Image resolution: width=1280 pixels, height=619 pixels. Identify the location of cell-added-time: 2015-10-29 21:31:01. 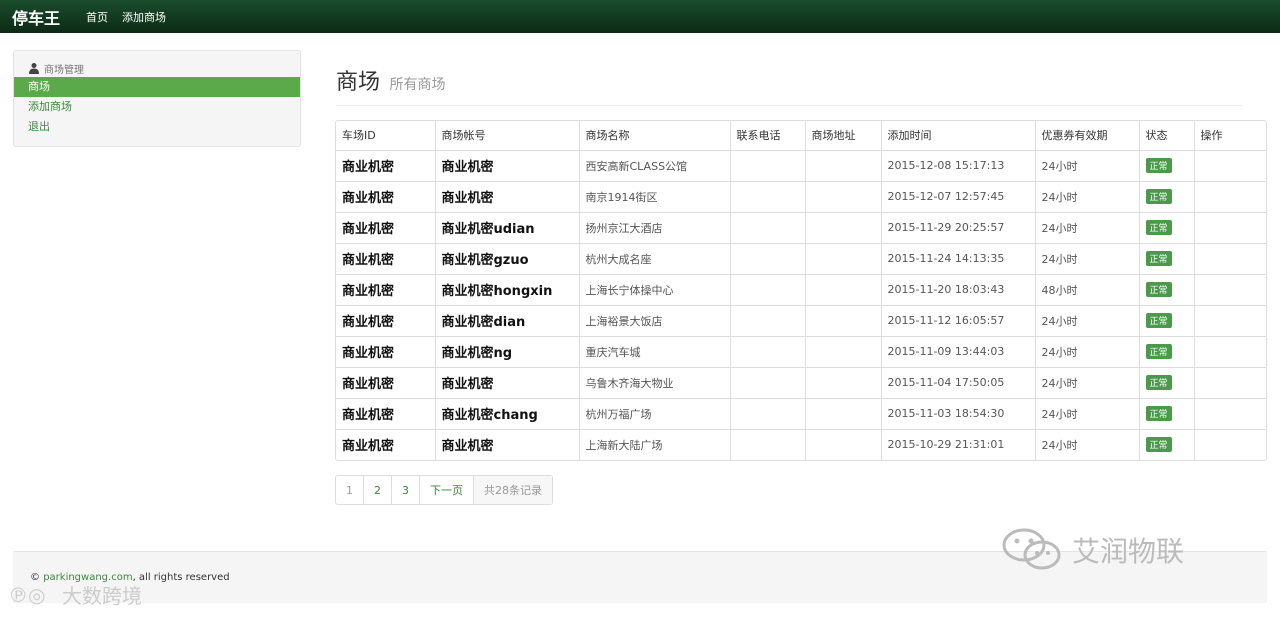
(957, 444).